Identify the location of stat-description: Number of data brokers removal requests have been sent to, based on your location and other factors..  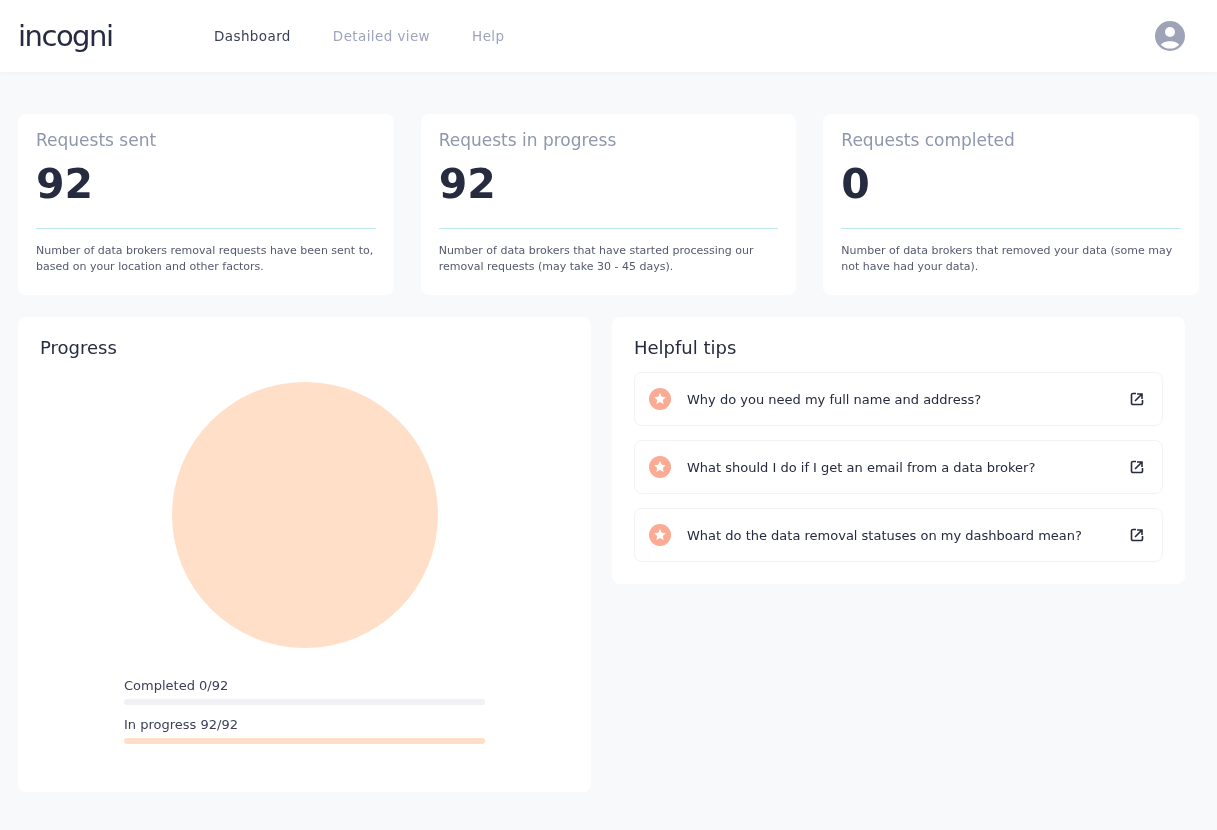
(205, 259).